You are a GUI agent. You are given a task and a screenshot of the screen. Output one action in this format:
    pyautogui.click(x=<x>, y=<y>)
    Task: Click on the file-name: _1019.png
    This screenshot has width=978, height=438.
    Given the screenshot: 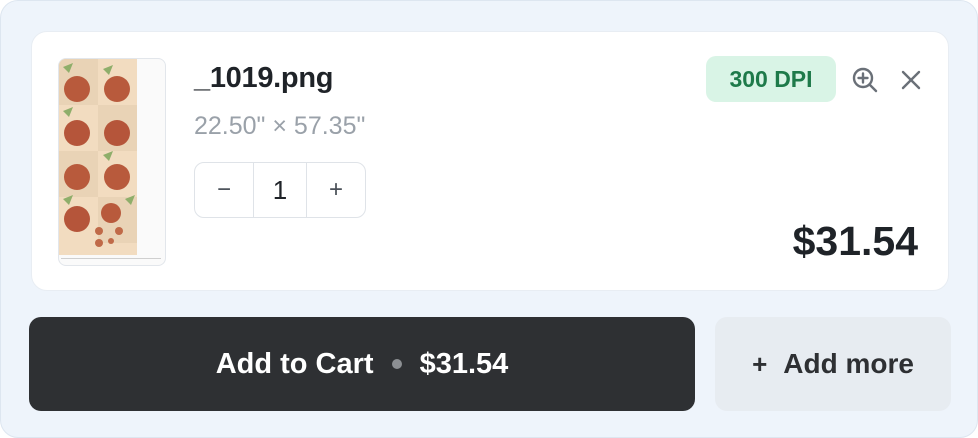 What is the action you would take?
    pyautogui.click(x=264, y=78)
    